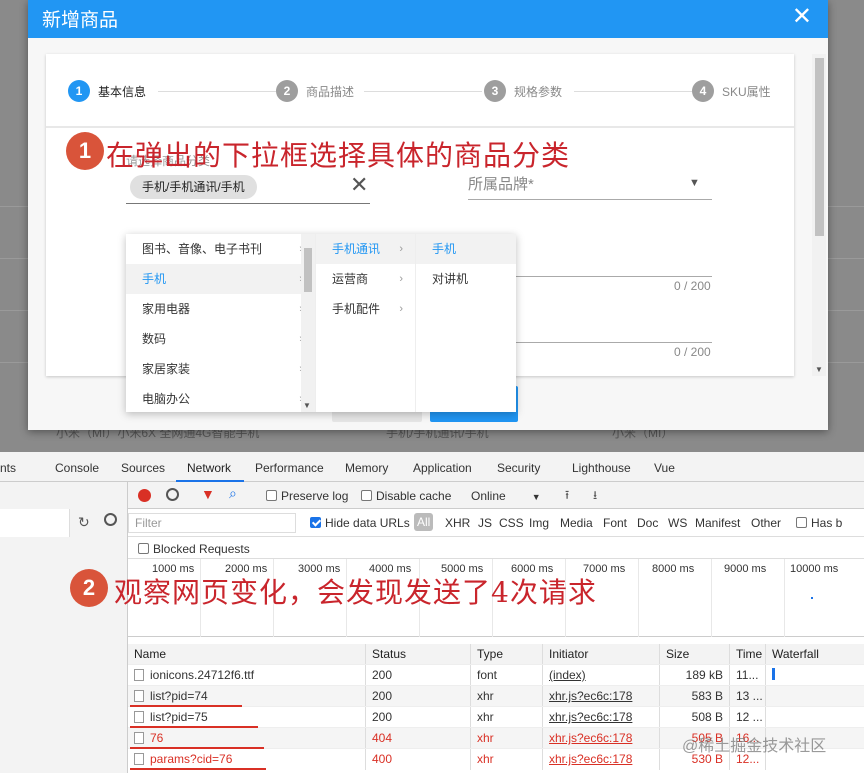 This screenshot has height=773, width=864. What do you see at coordinates (442, 468) in the screenshot?
I see `tab-application: Application` at bounding box center [442, 468].